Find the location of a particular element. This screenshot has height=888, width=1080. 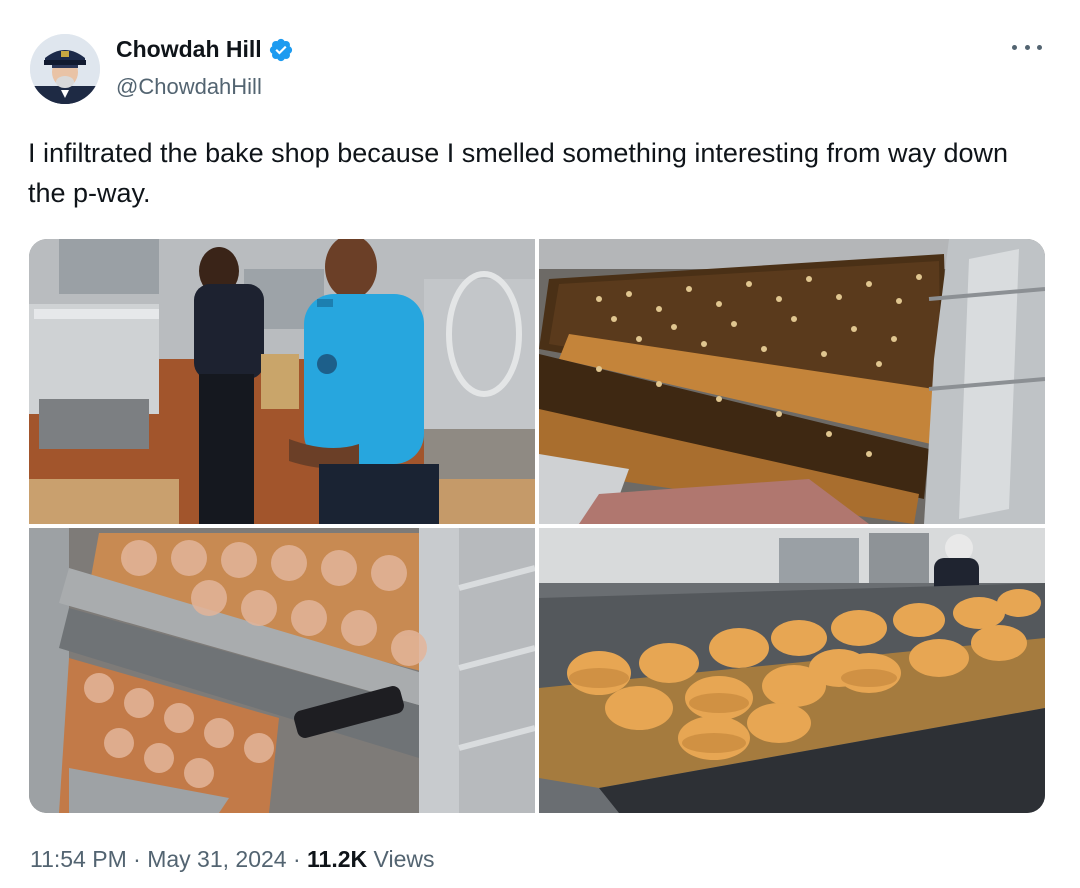

author-avatar is located at coordinates (65, 69).